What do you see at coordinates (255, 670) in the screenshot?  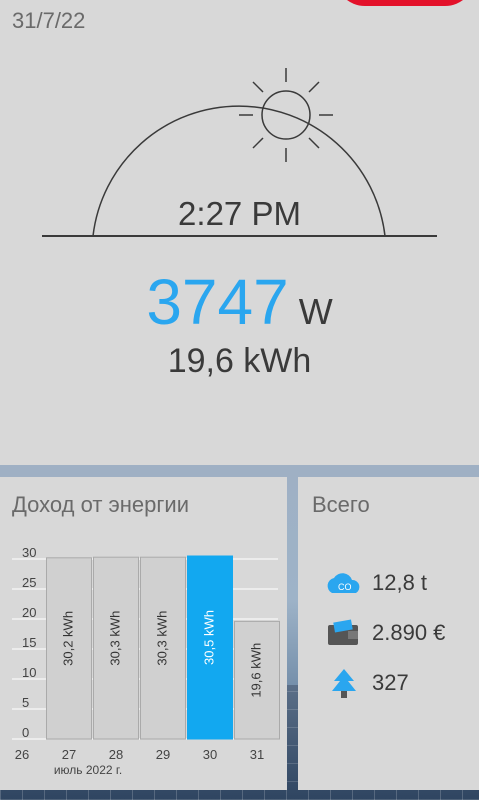 I see `bar-data-label: 19,6 kWh` at bounding box center [255, 670].